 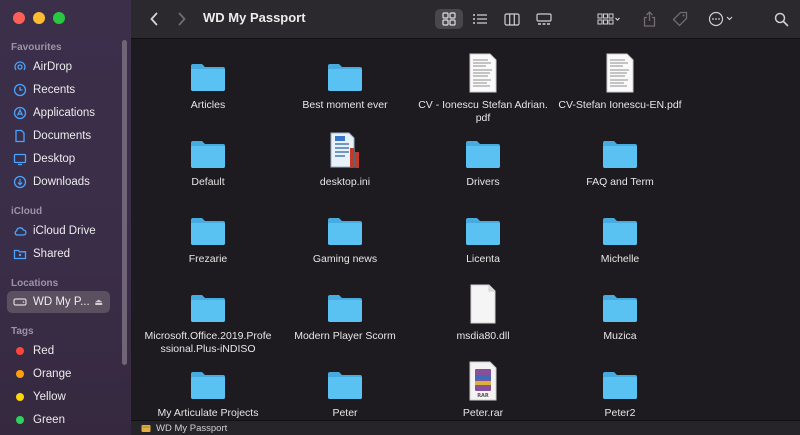 I want to click on icon-view-button, so click(x=449, y=19).